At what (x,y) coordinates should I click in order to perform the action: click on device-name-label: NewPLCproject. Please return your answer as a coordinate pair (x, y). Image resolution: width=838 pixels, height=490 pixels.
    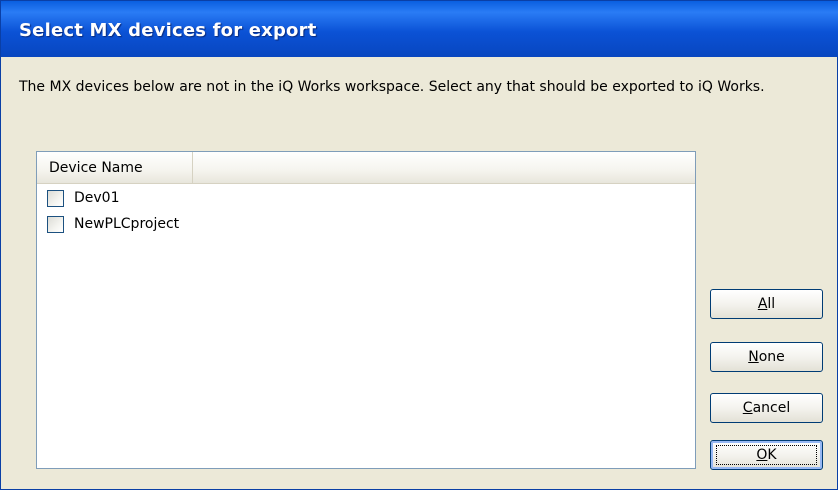
    Looking at the image, I should click on (127, 224).